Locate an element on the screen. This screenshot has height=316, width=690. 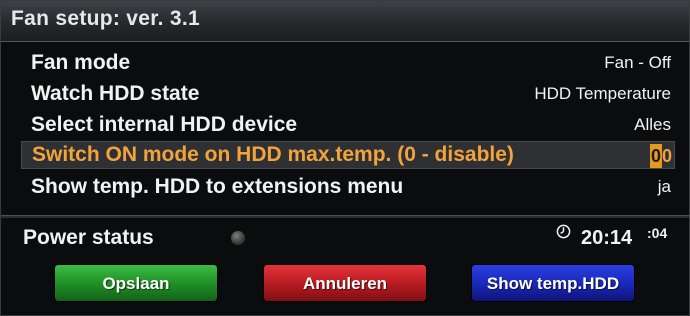
setting-label: Fan mode is located at coordinates (81, 62).